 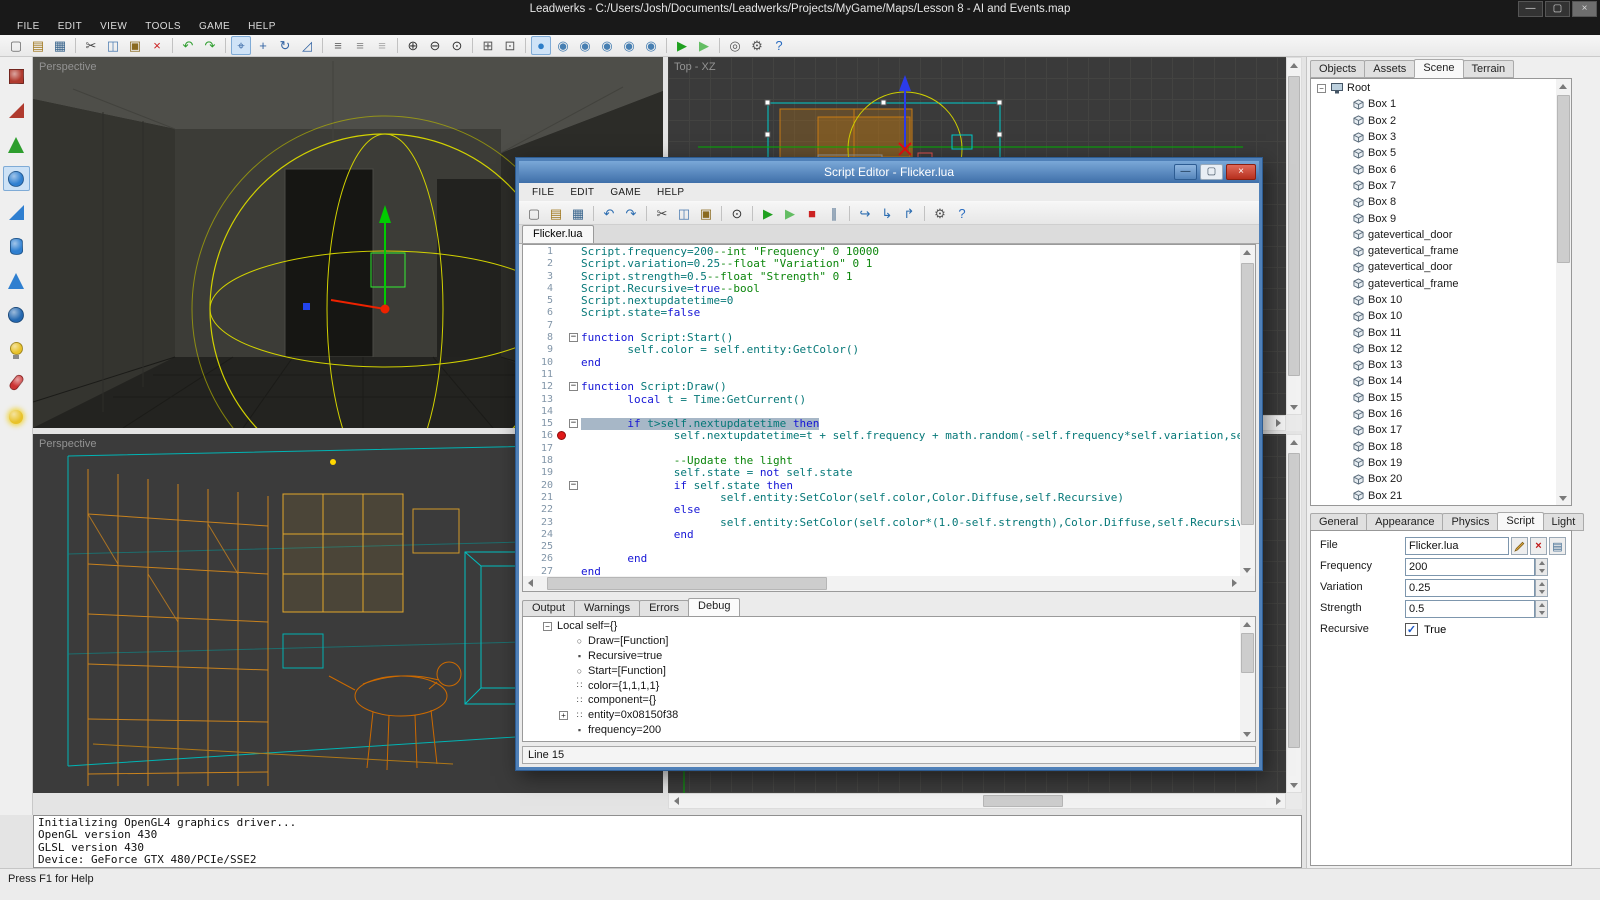 I want to click on menu-game: GAME, so click(x=214, y=26).